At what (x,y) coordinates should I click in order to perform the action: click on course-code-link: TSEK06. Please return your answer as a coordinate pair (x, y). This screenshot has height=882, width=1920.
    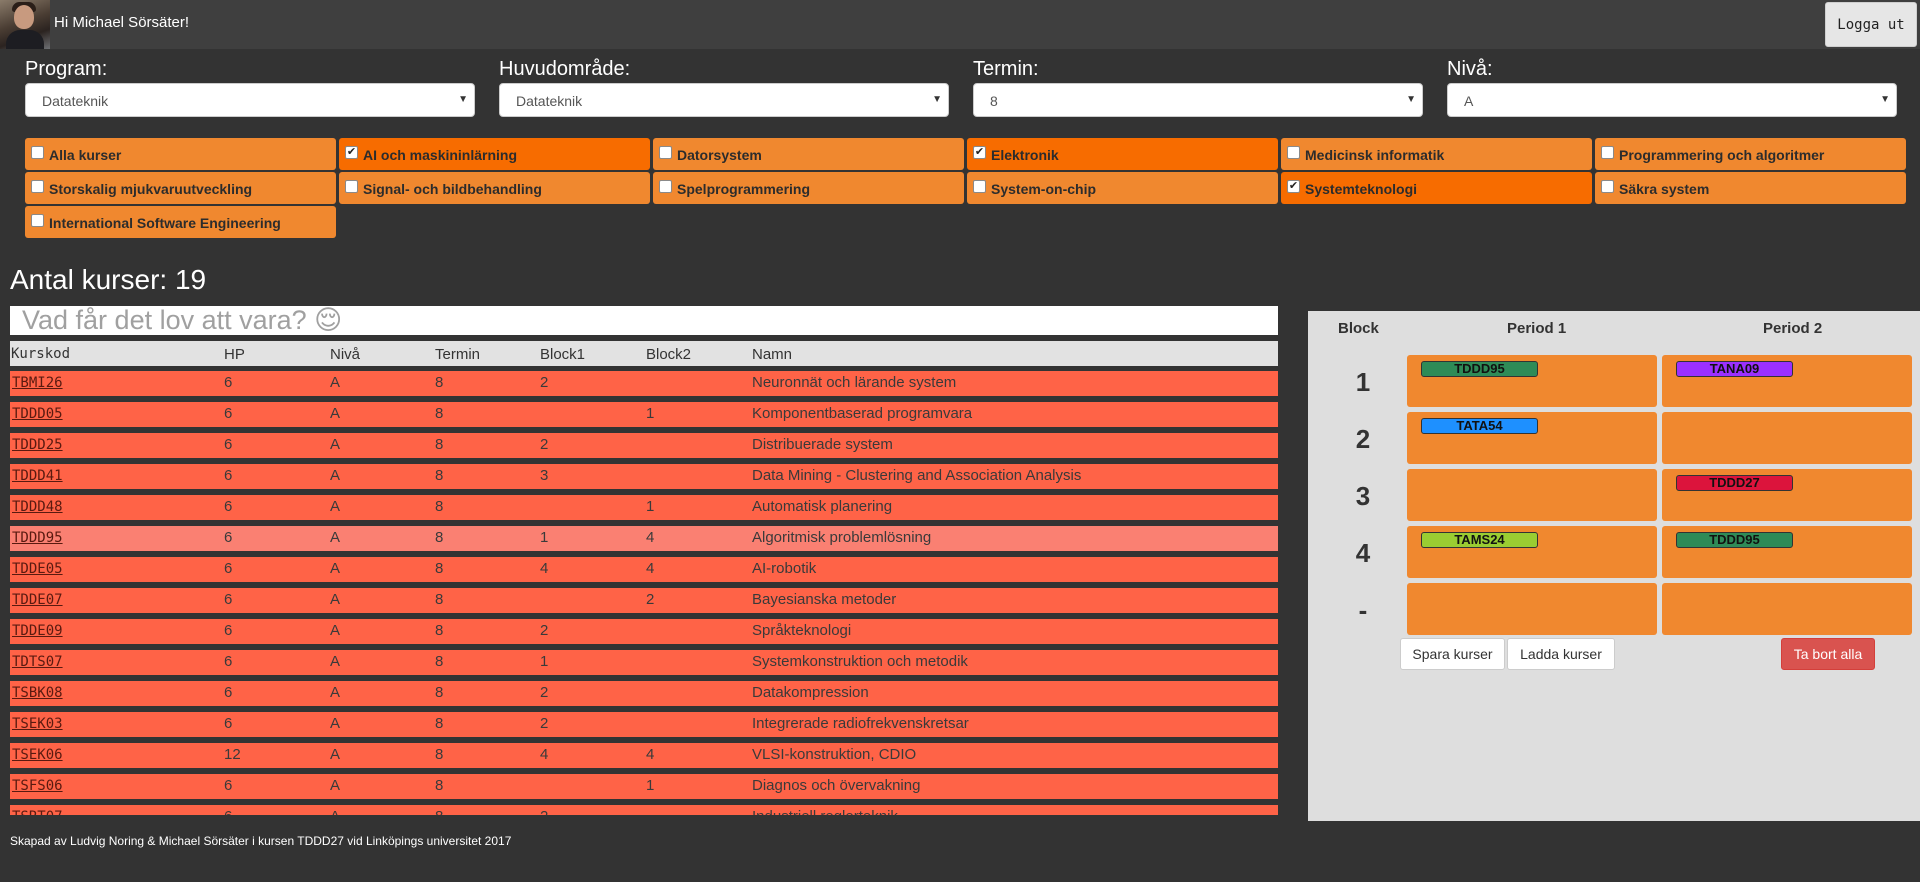
    Looking at the image, I should click on (37, 755).